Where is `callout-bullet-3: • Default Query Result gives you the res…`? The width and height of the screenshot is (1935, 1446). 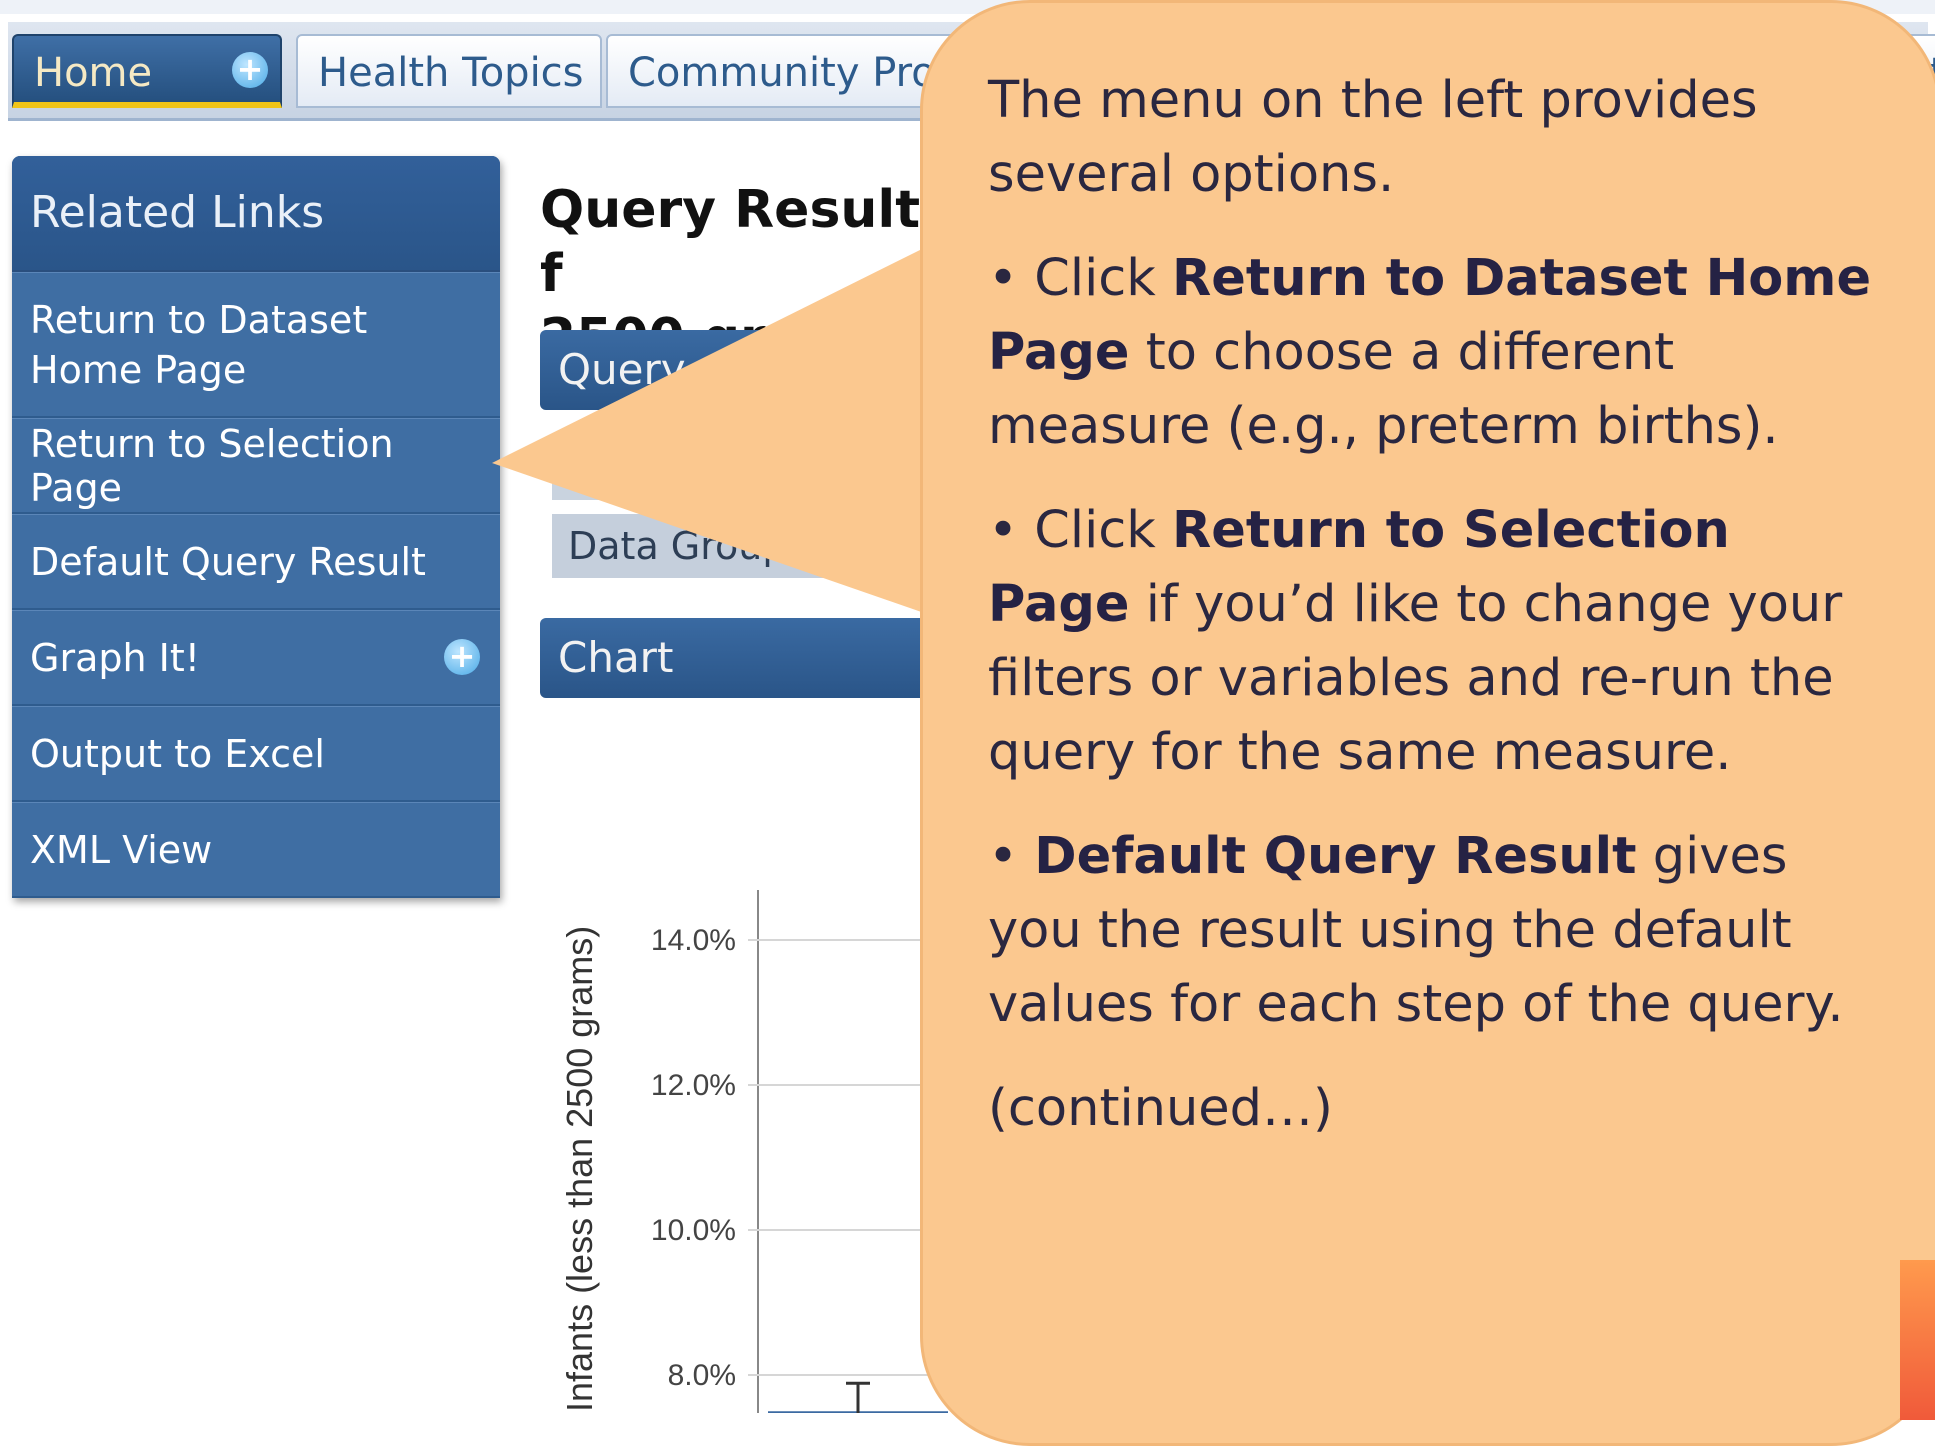 callout-bullet-3: • Default Query Result gives you the res… is located at coordinates (1416, 930).